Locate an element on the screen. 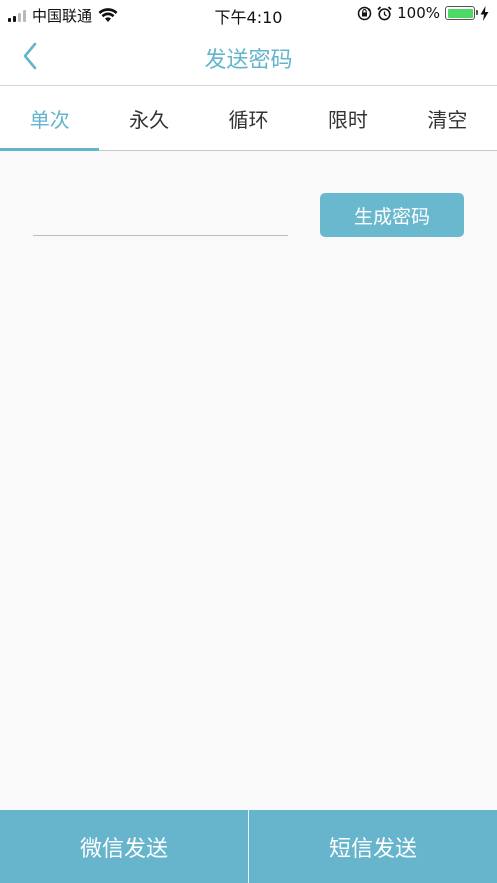 This screenshot has height=883, width=497. alarm-icon is located at coordinates (384, 12).